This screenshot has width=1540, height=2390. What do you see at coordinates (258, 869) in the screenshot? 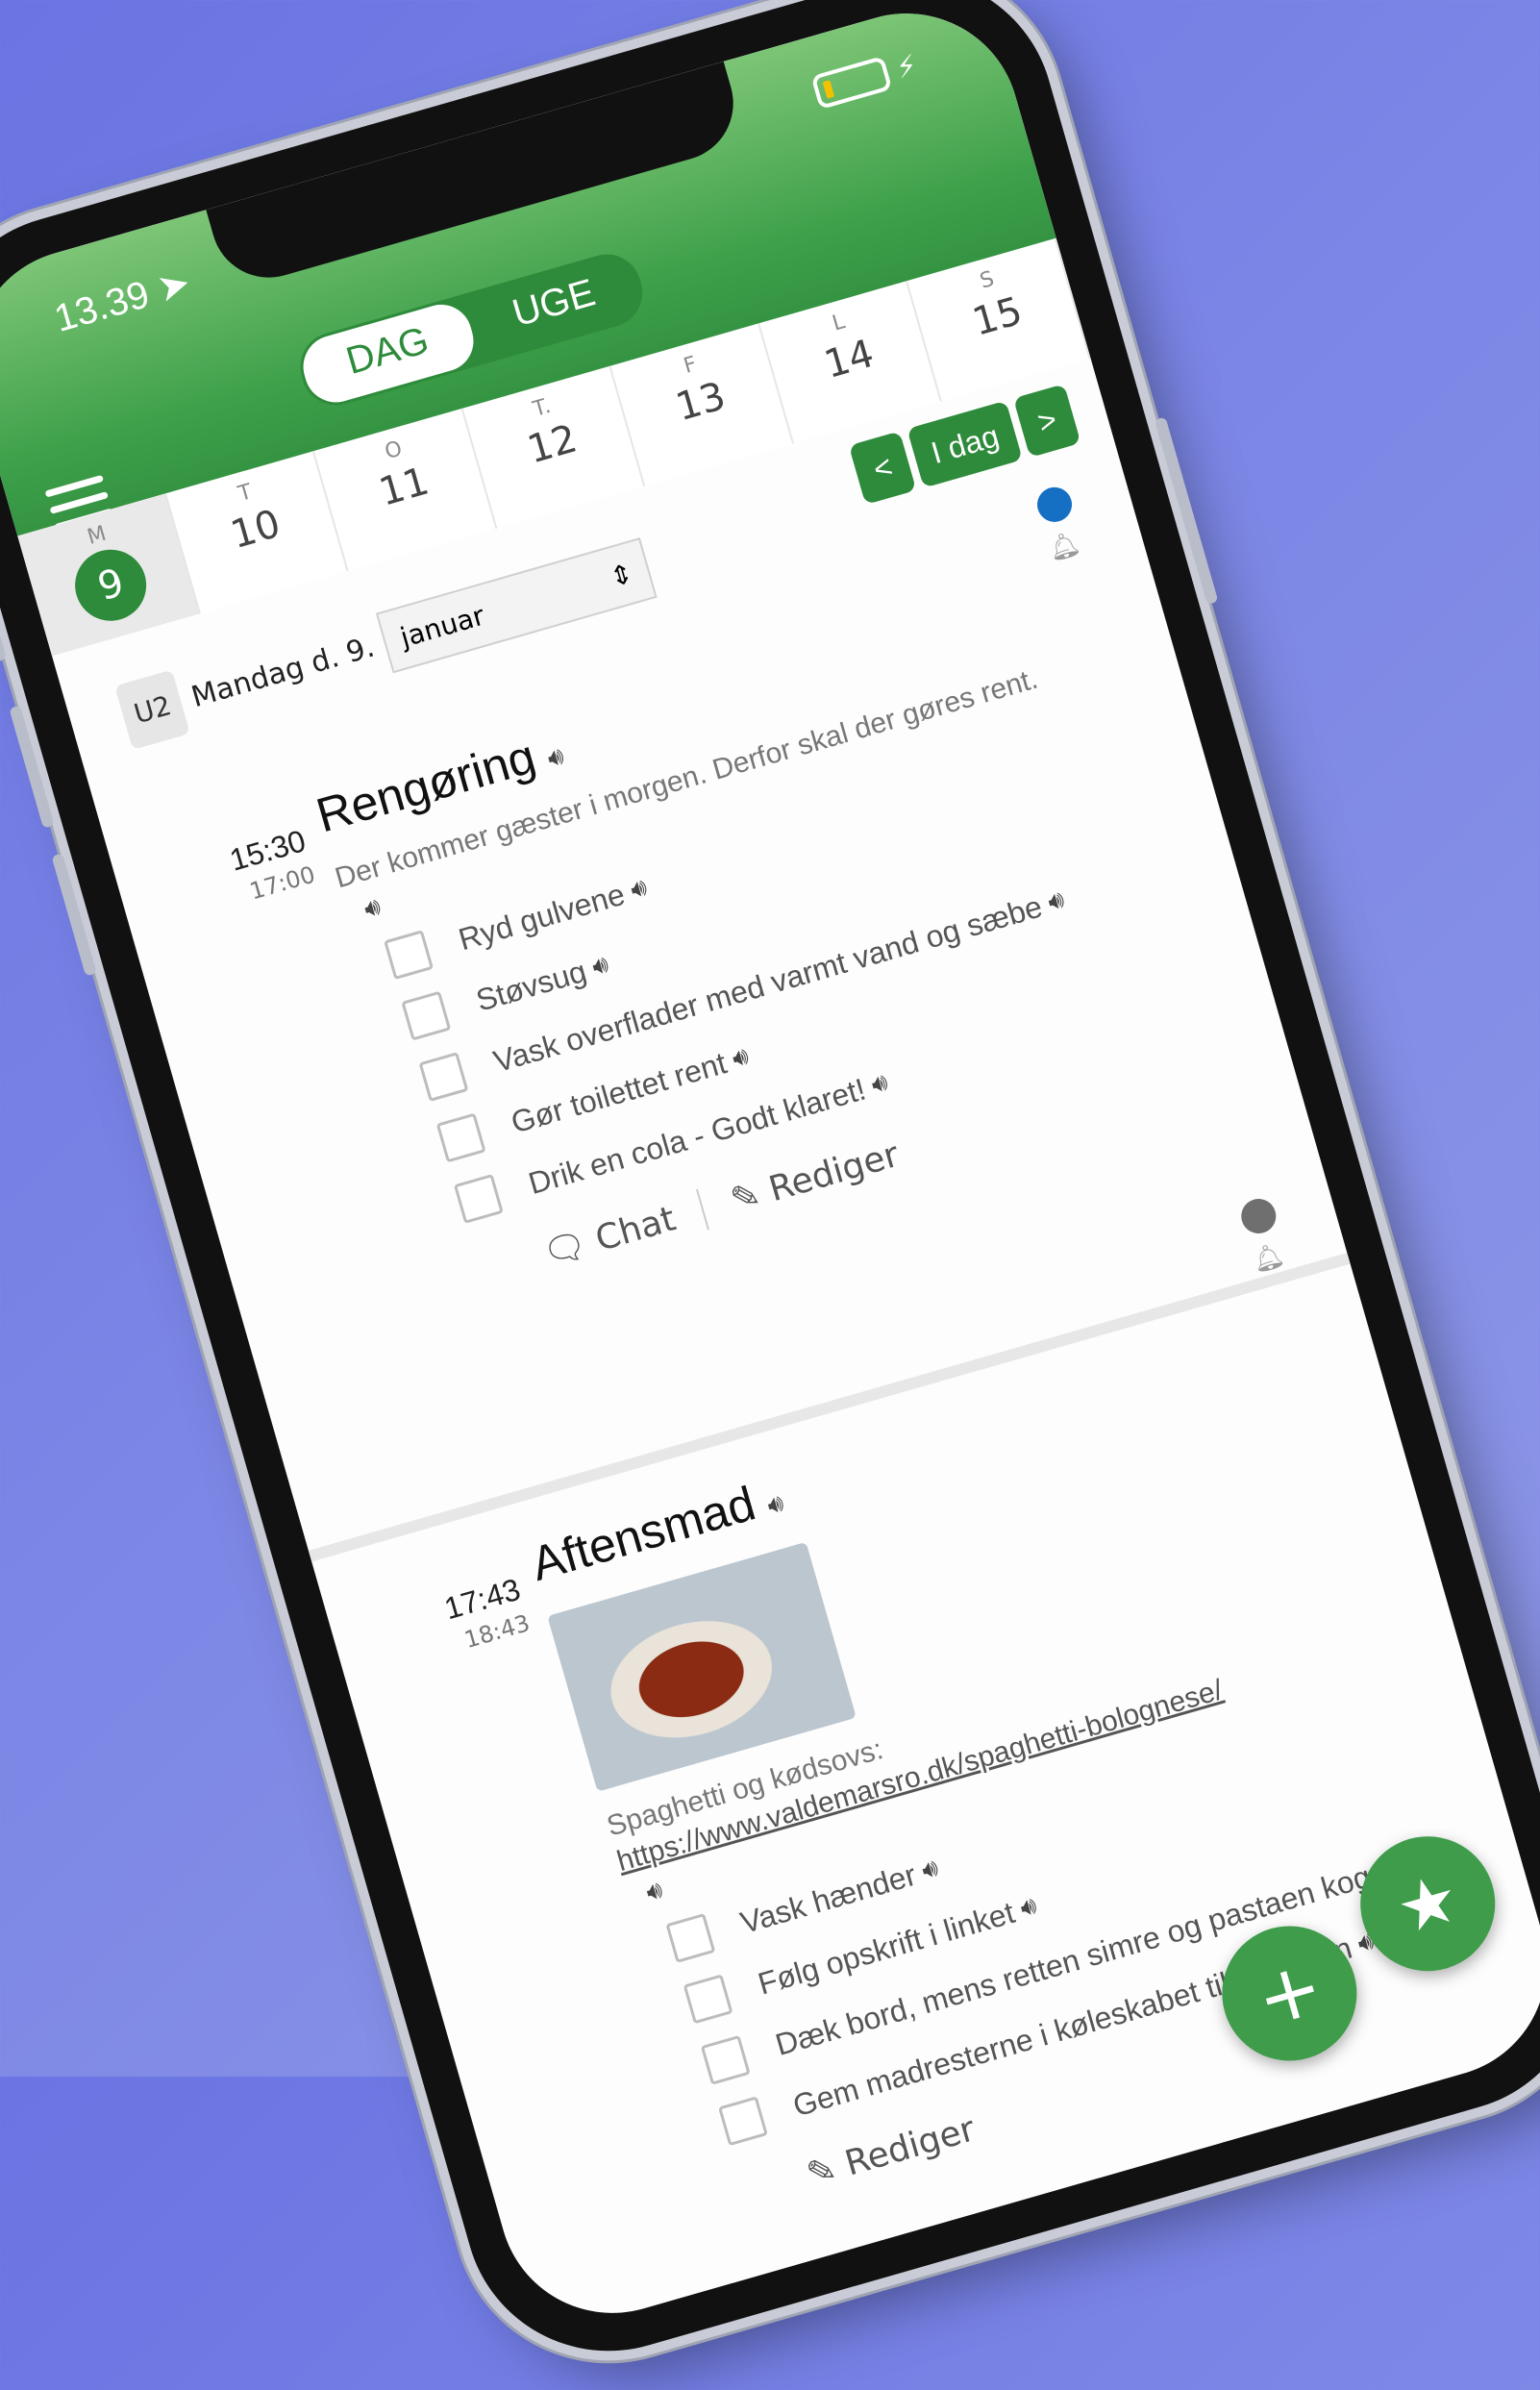
I see `task-times: 15:30 17:00` at bounding box center [258, 869].